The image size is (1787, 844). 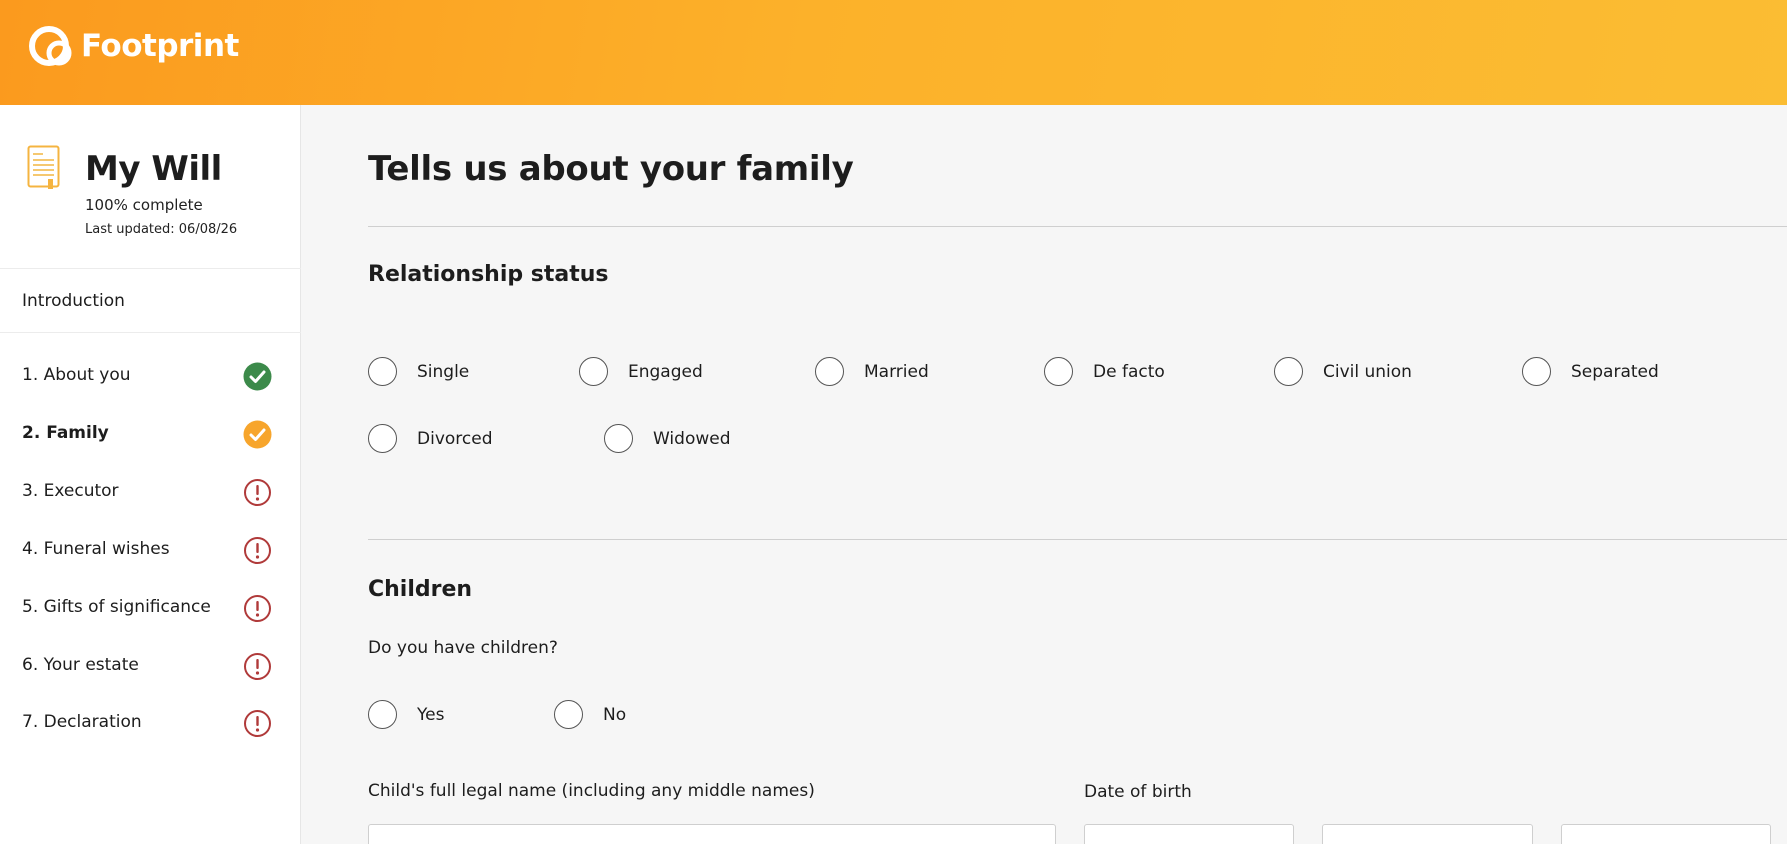 I want to click on will-title: My Will, so click(x=153, y=169).